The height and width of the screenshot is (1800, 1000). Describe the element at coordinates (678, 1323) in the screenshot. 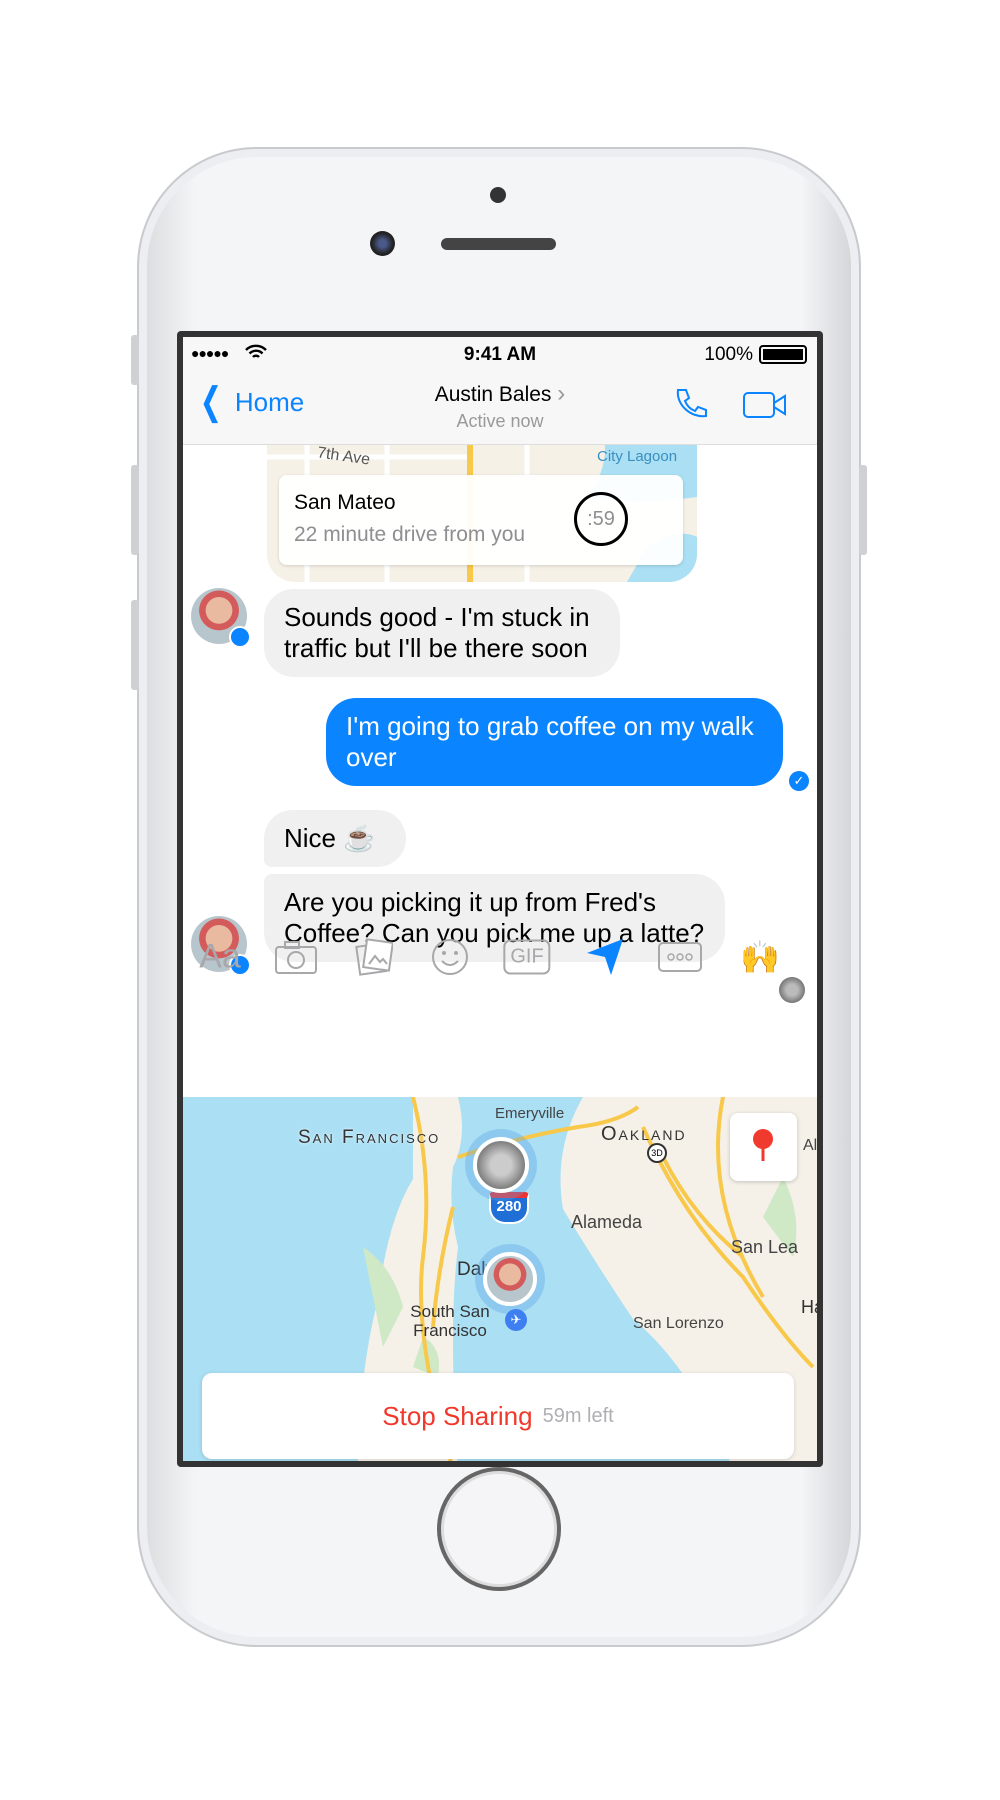

I see `map-label-san-lorenzo: San Lorenzo` at that location.